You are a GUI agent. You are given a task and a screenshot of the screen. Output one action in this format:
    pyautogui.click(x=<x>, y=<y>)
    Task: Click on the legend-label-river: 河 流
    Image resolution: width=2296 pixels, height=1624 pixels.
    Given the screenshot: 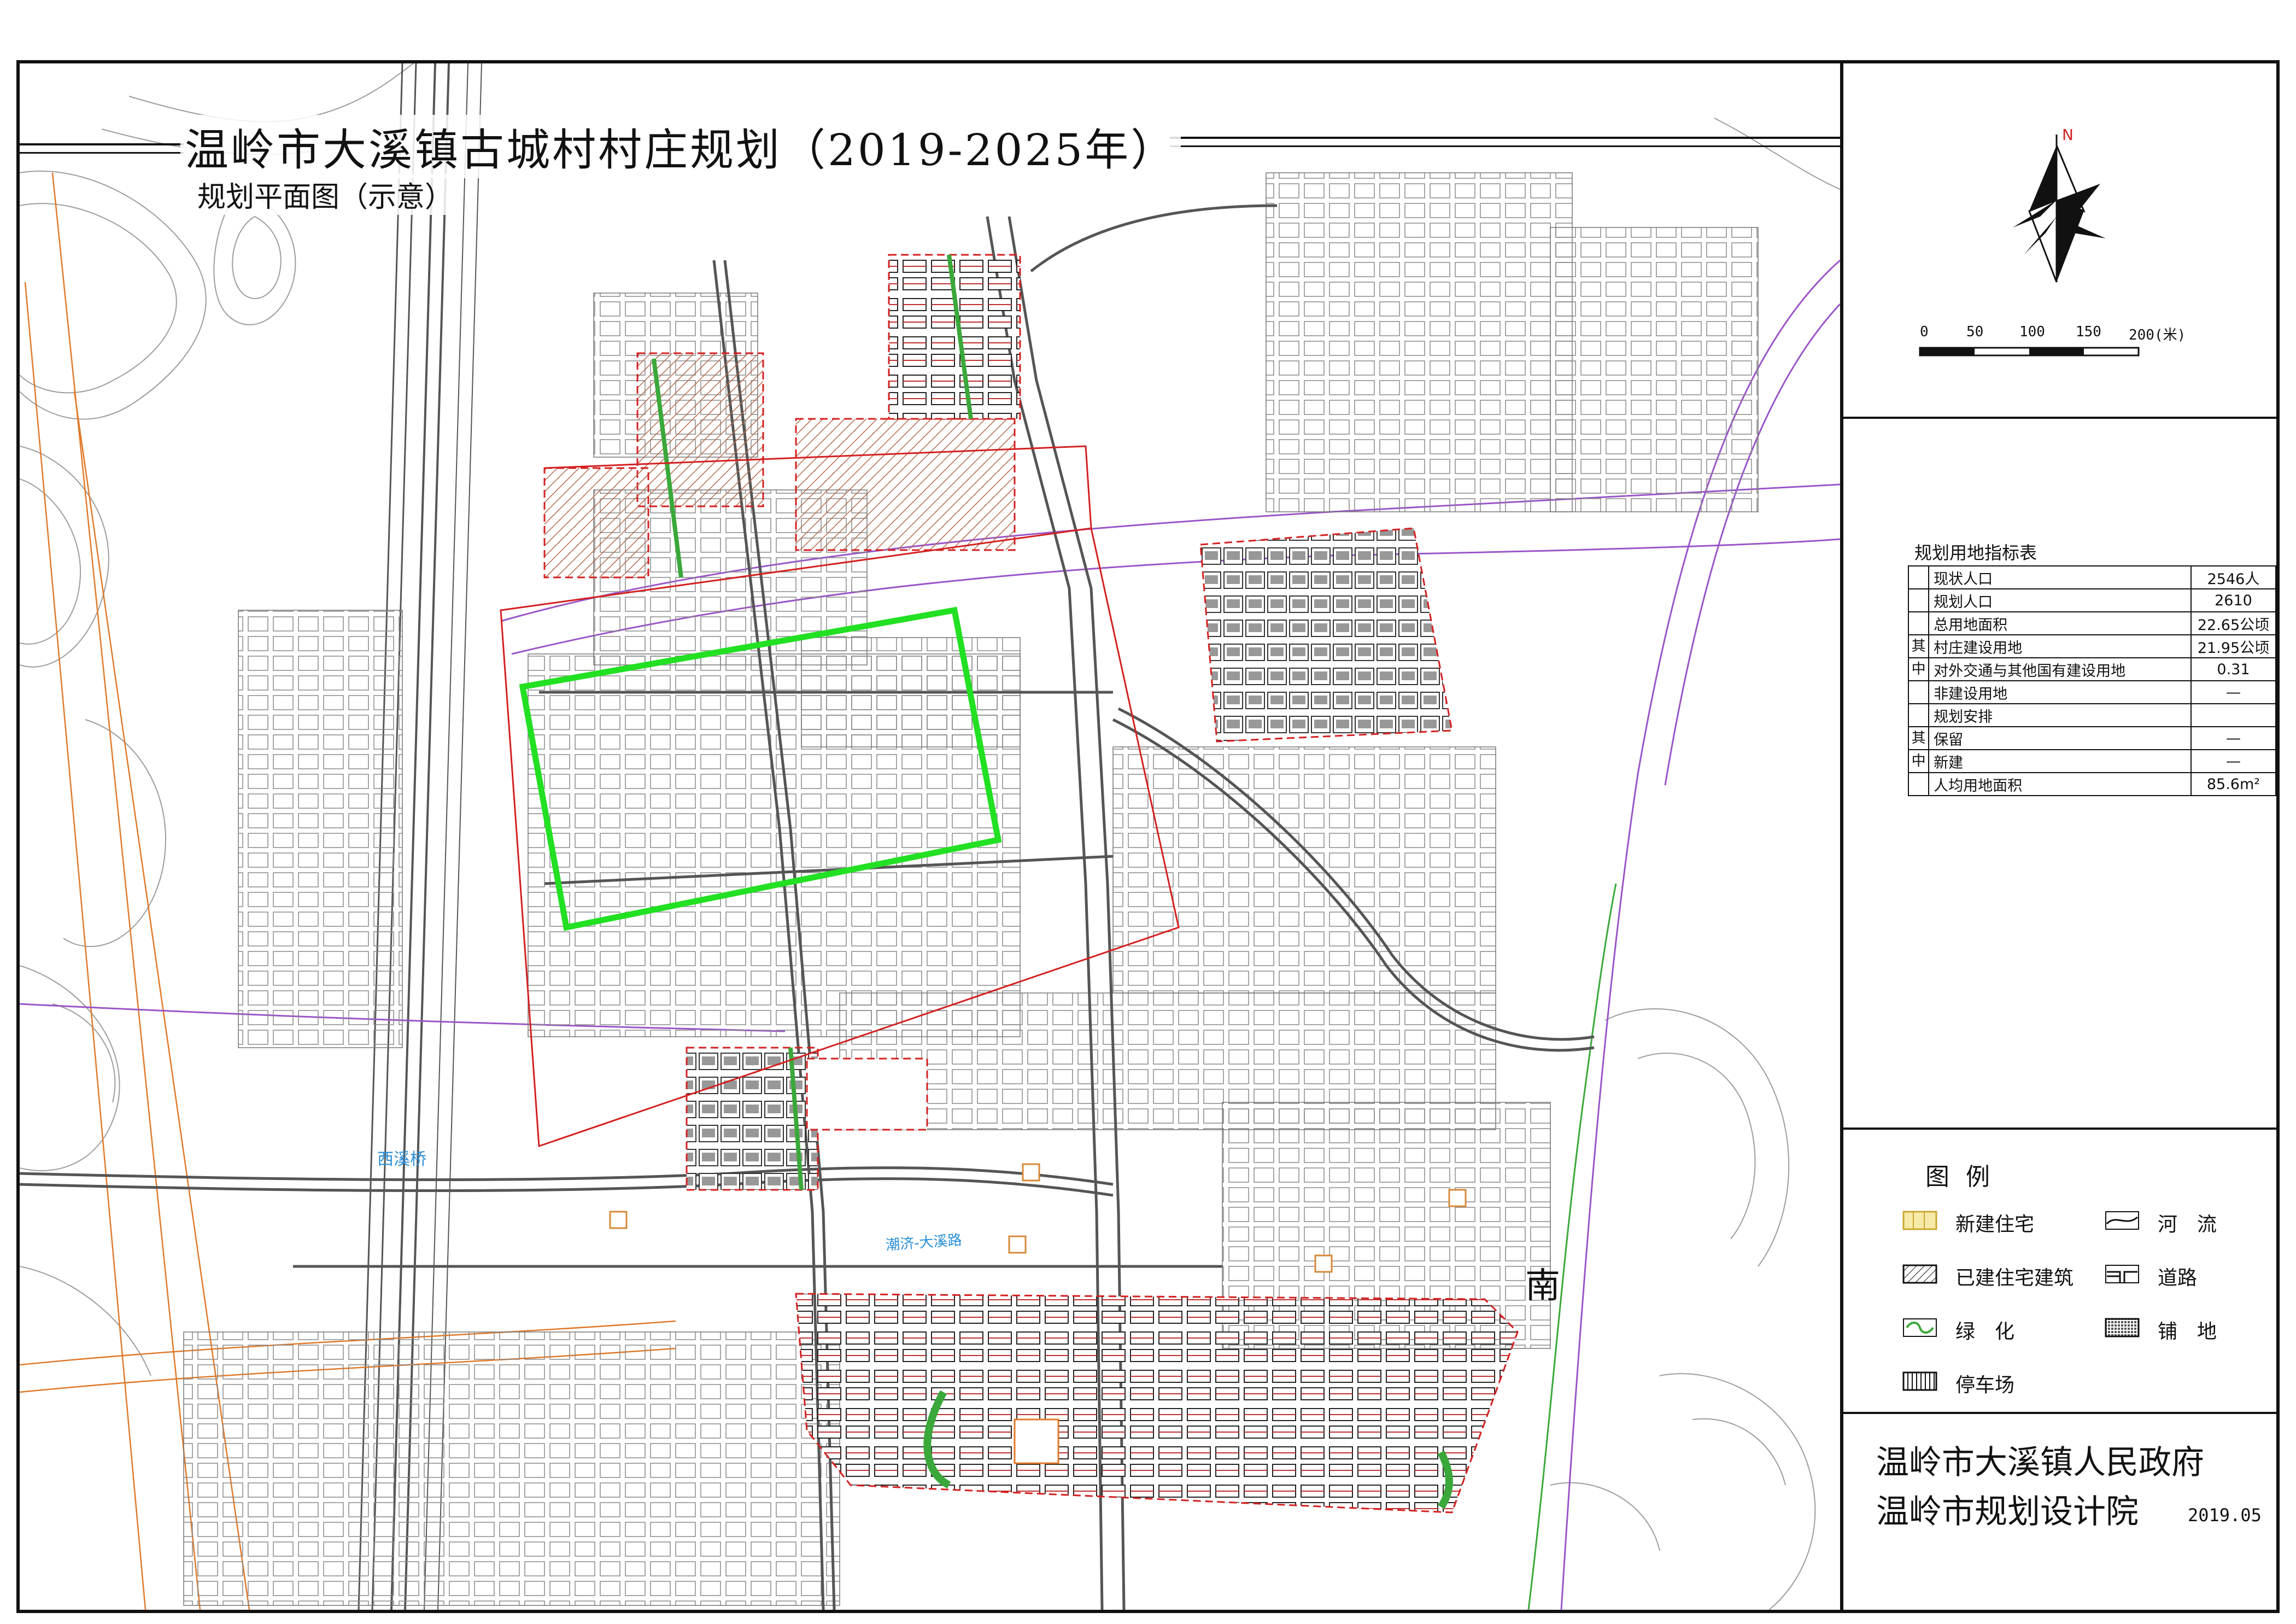 What is the action you would take?
    pyautogui.click(x=2187, y=1224)
    